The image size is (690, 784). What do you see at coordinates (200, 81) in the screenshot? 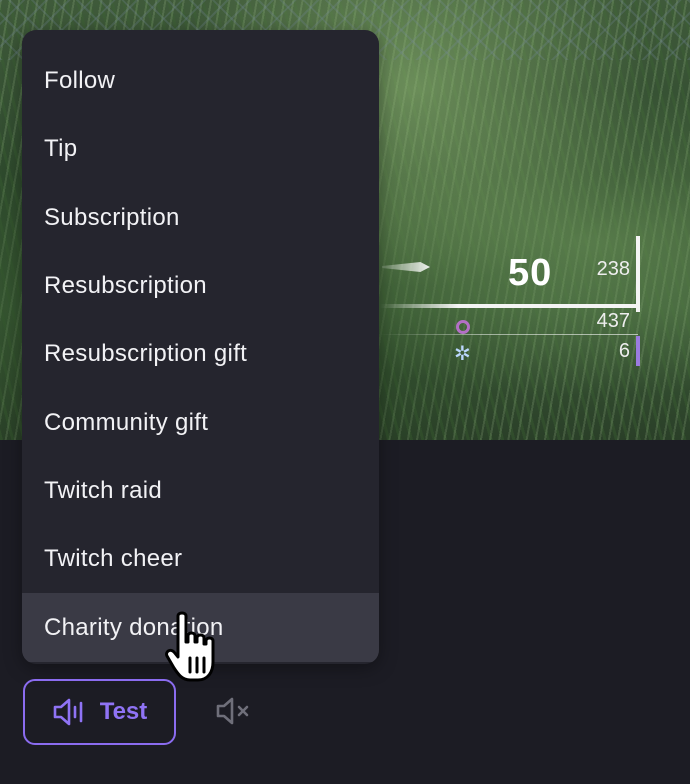
I see `menu-item-follow: Follow` at bounding box center [200, 81].